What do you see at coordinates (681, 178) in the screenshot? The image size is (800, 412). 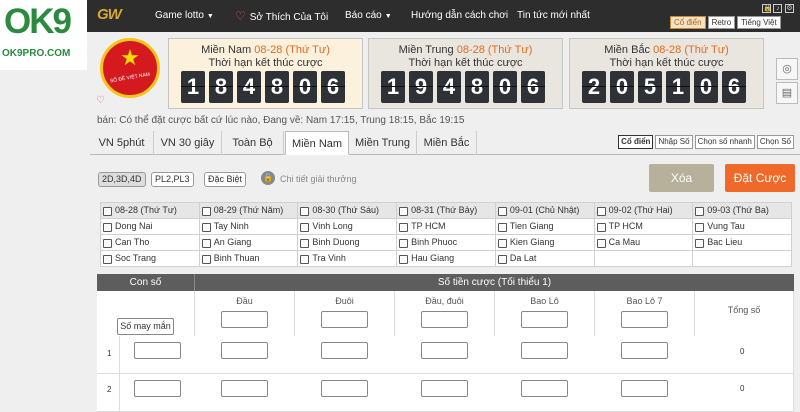 I see `clear-button: Xóa` at bounding box center [681, 178].